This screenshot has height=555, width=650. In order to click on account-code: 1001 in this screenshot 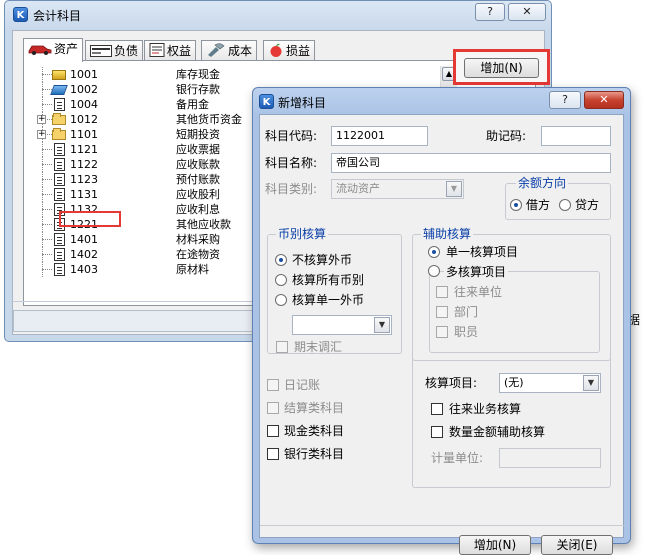, I will do `click(84, 74)`.